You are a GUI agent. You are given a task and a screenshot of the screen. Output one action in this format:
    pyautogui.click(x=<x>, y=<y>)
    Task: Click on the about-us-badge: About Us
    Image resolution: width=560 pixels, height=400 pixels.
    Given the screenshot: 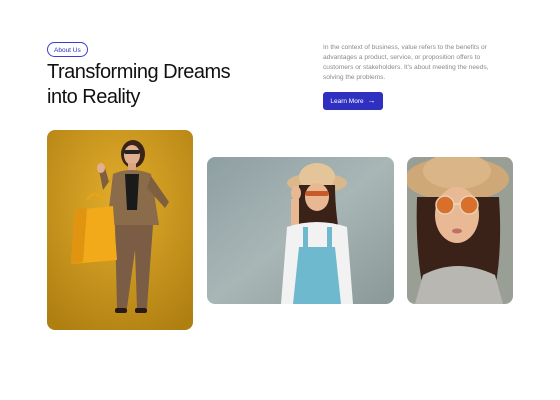 What is the action you would take?
    pyautogui.click(x=67, y=49)
    